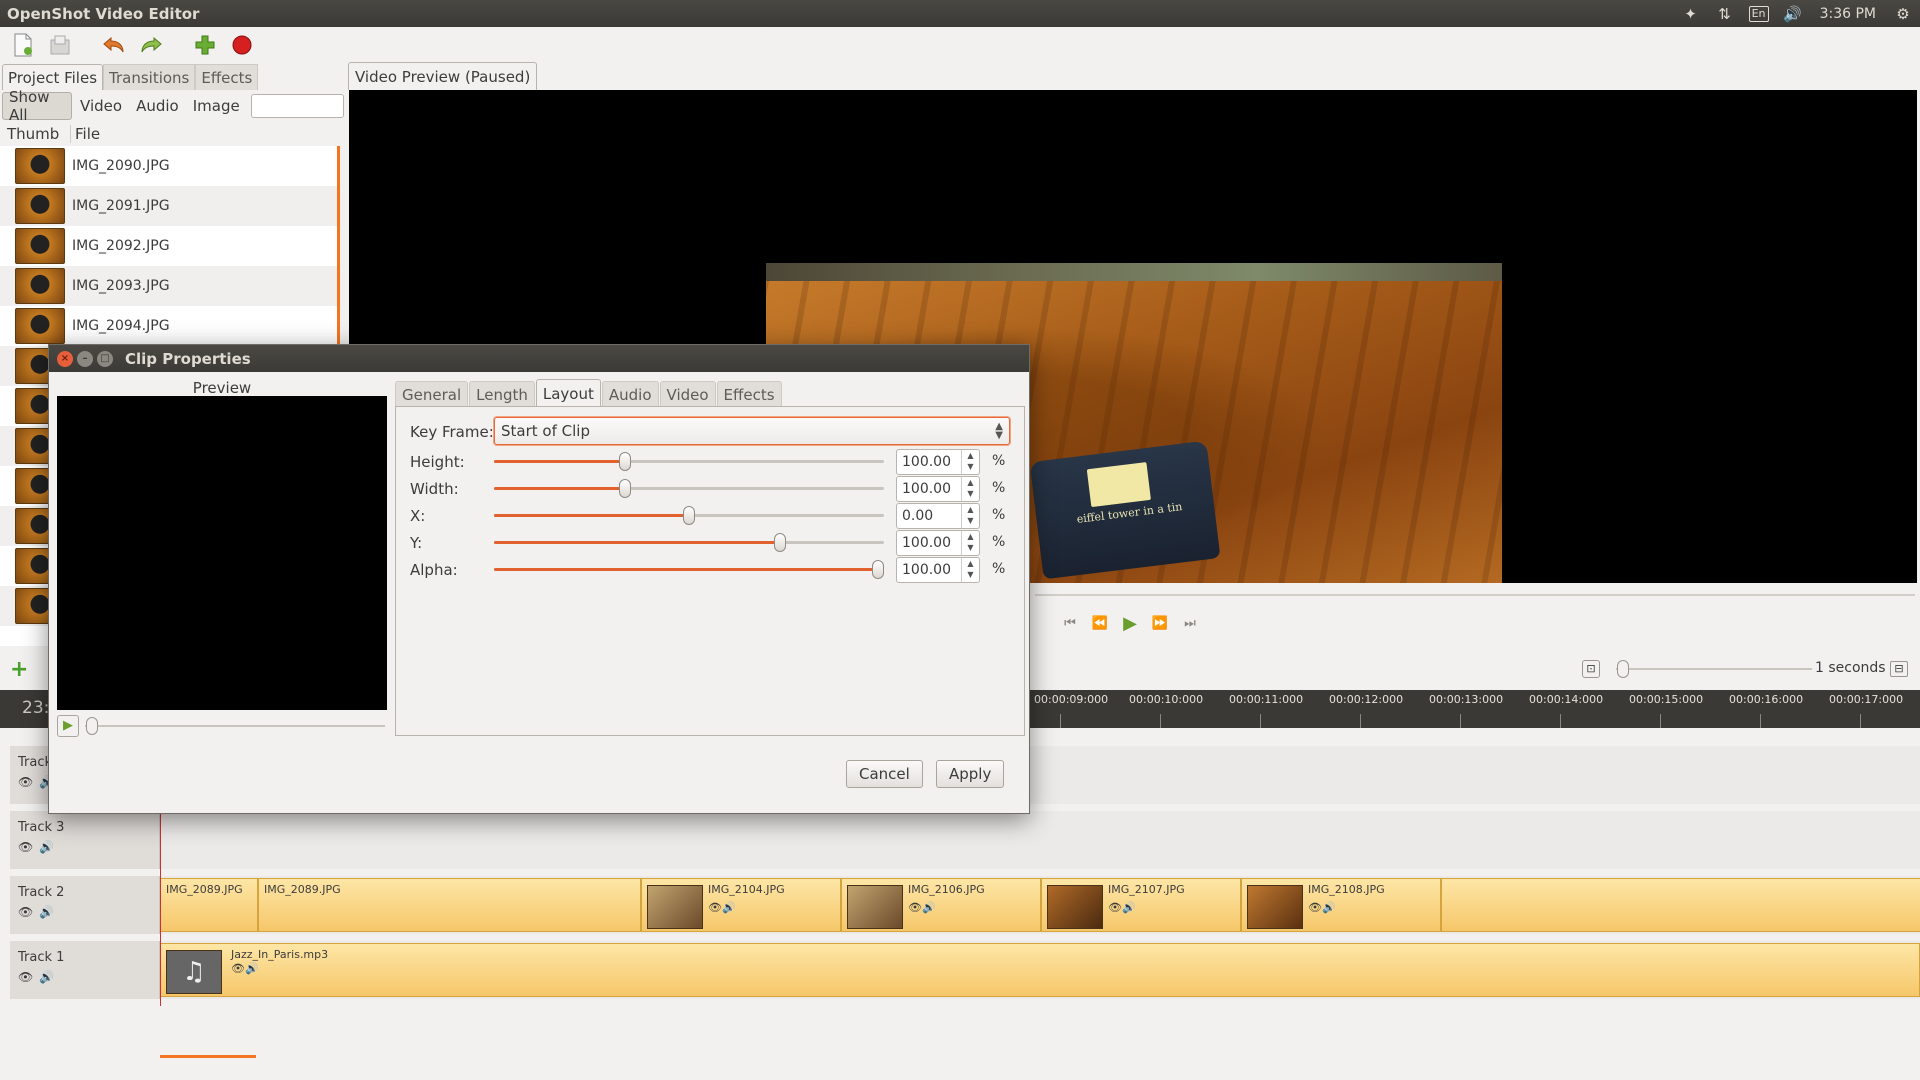 Image resolution: width=1920 pixels, height=1080 pixels. What do you see at coordinates (168, 286) in the screenshot?
I see `list-item: IMG_2093.JPG` at bounding box center [168, 286].